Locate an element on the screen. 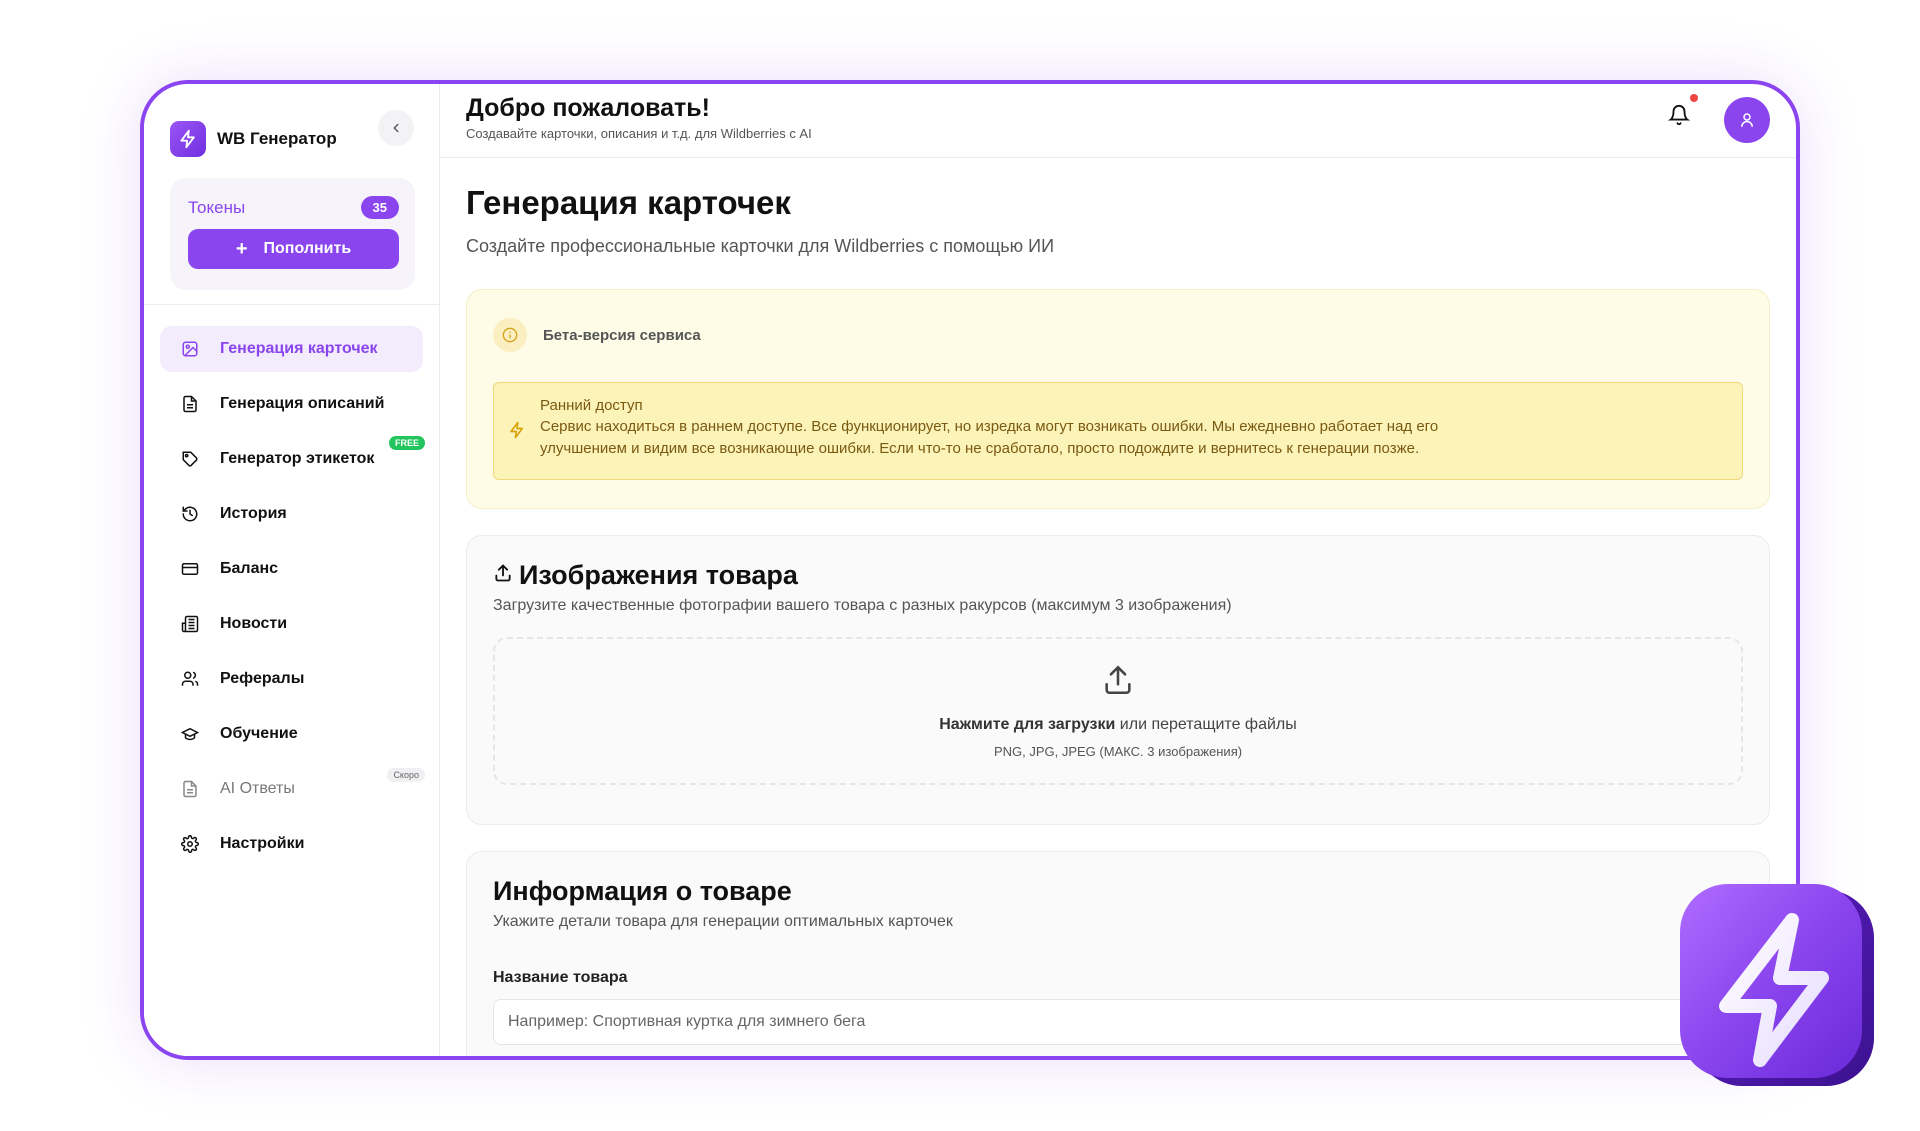  tokens-card: Токены 35 + Пополнить is located at coordinates (292, 234).